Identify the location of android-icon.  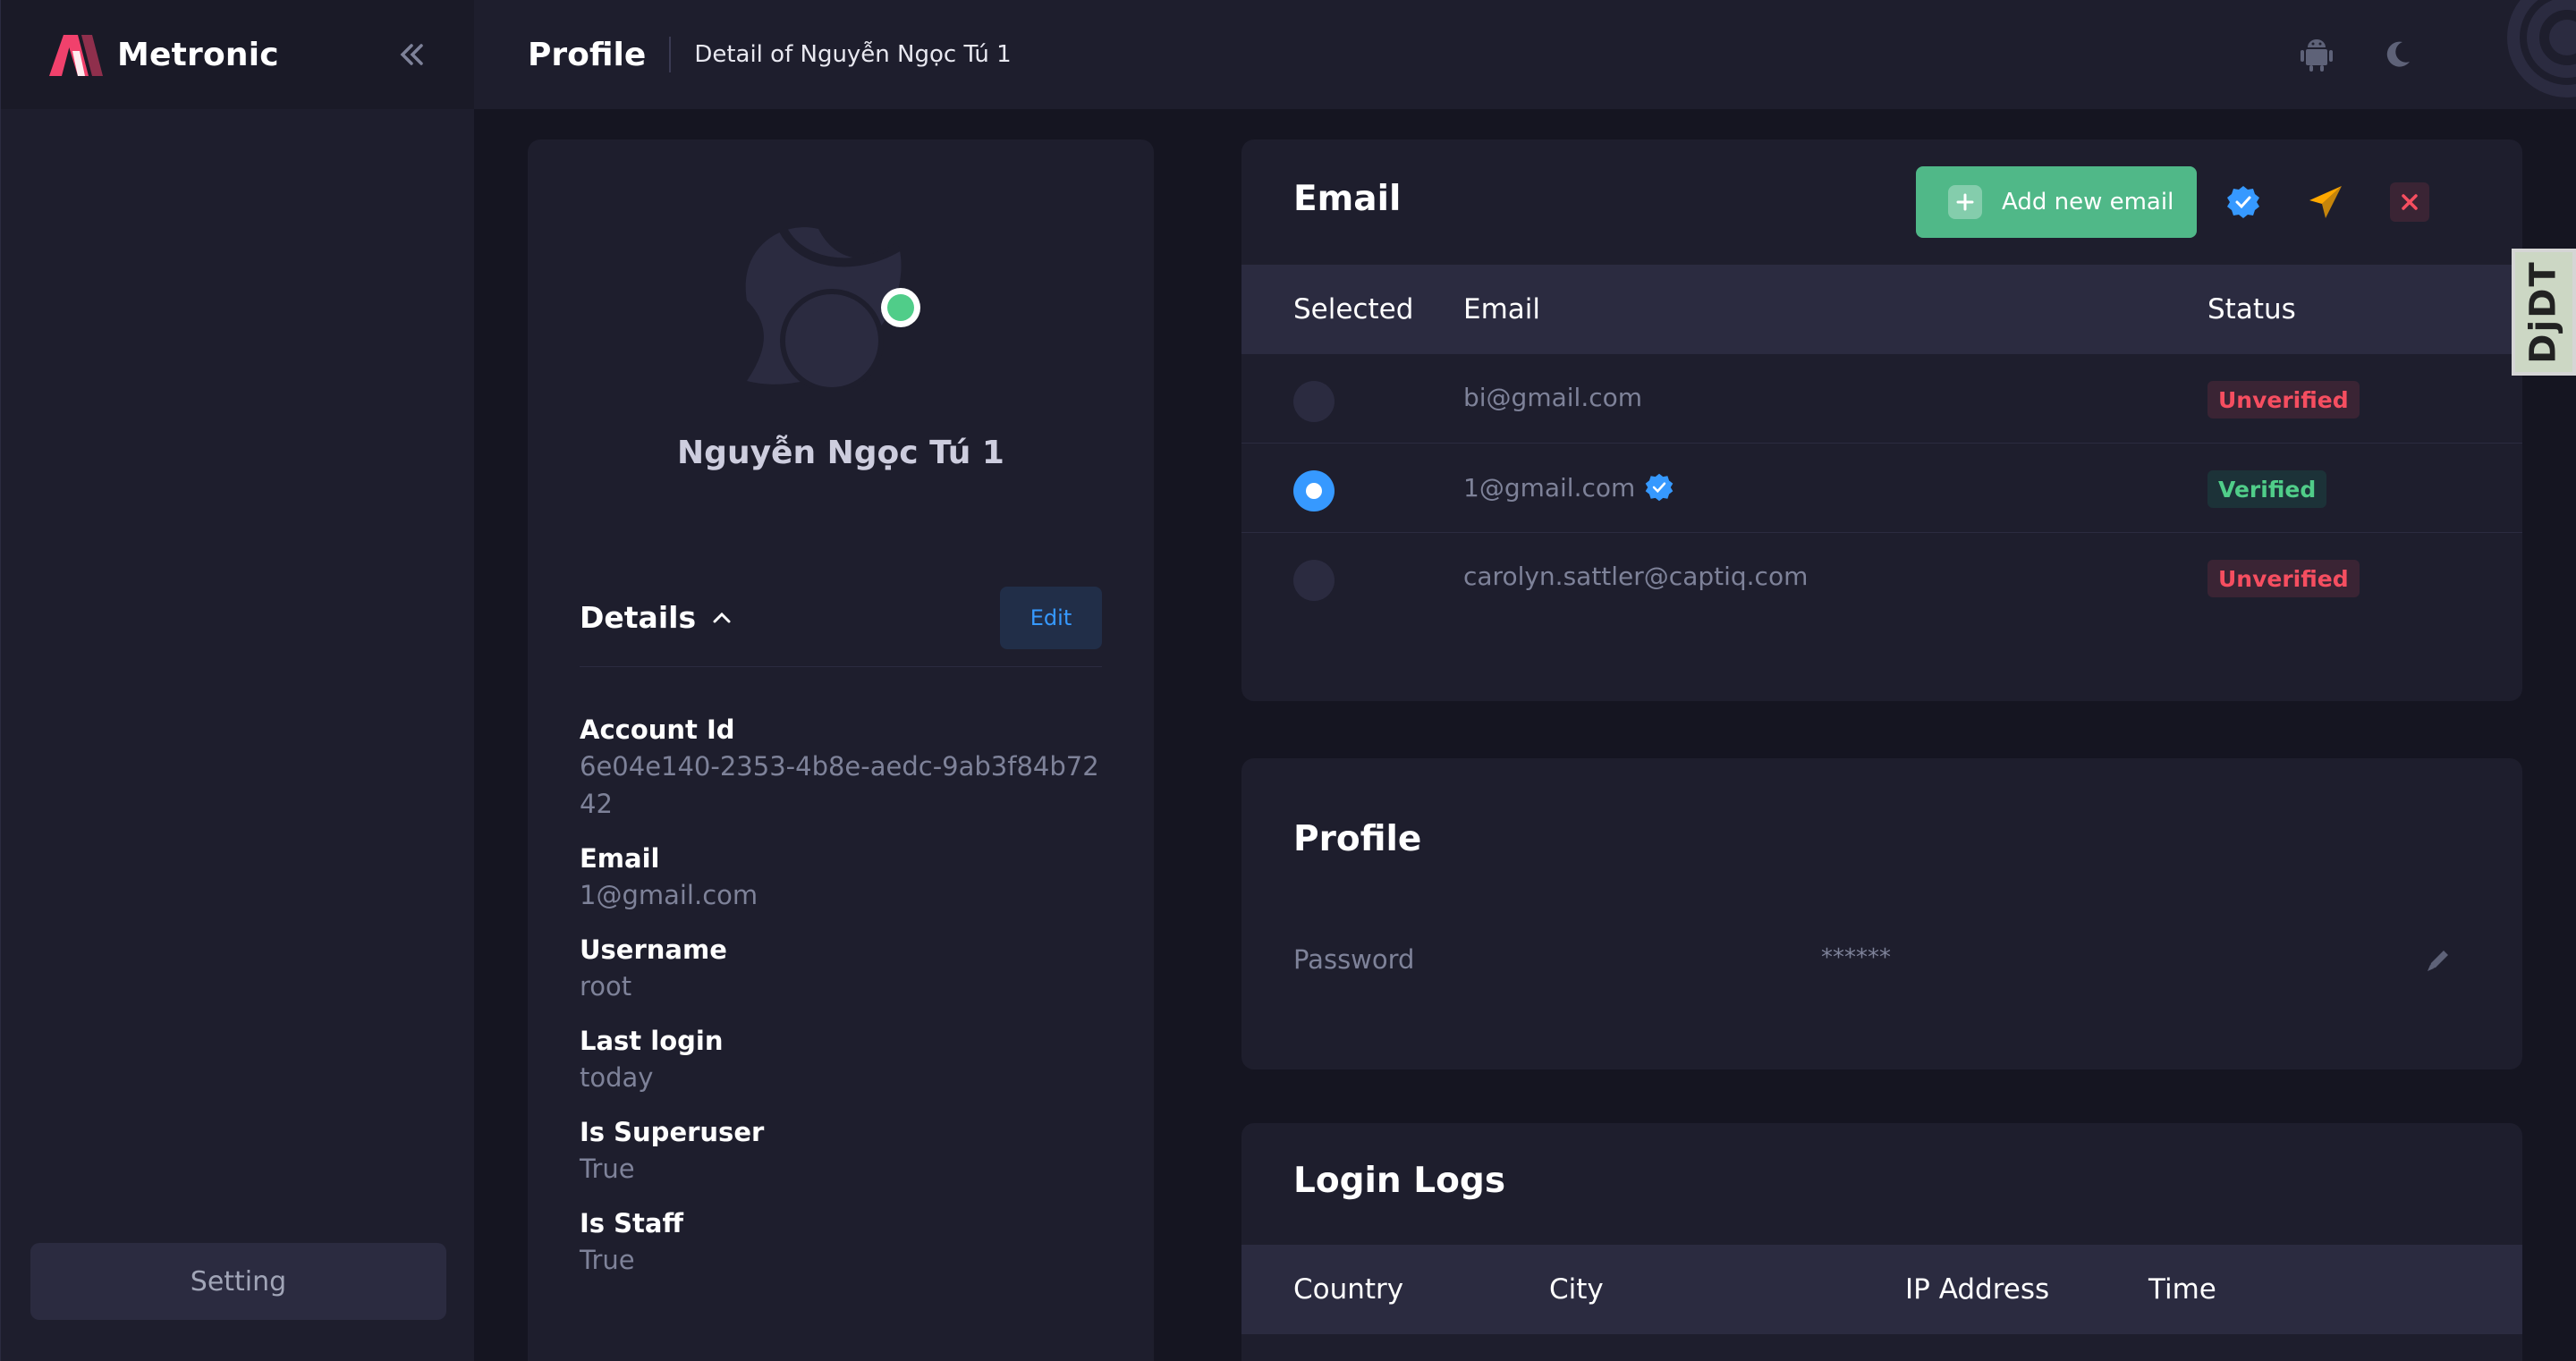
(2317, 55).